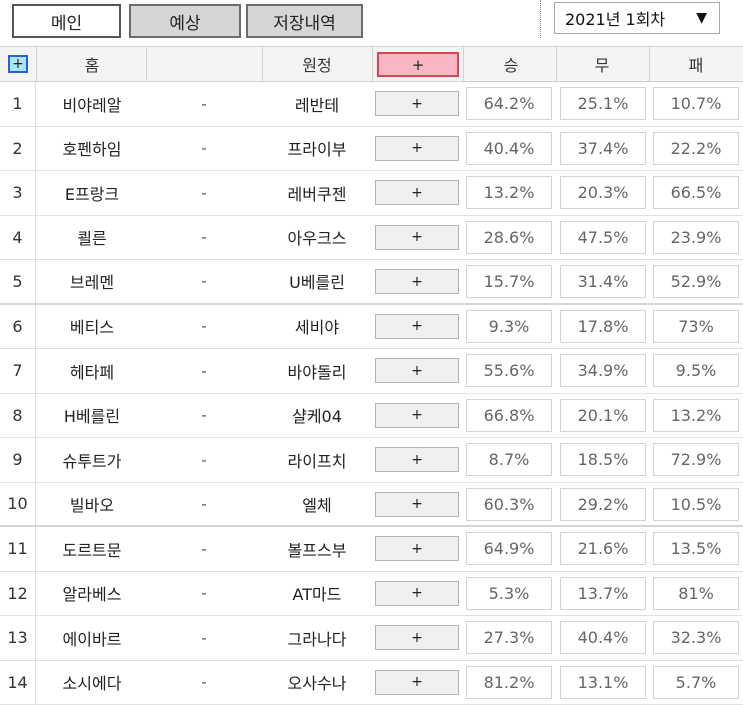 The height and width of the screenshot is (705, 743). Describe the element at coordinates (603, 459) in the screenshot. I see `draw-percent: 18.5%` at that location.